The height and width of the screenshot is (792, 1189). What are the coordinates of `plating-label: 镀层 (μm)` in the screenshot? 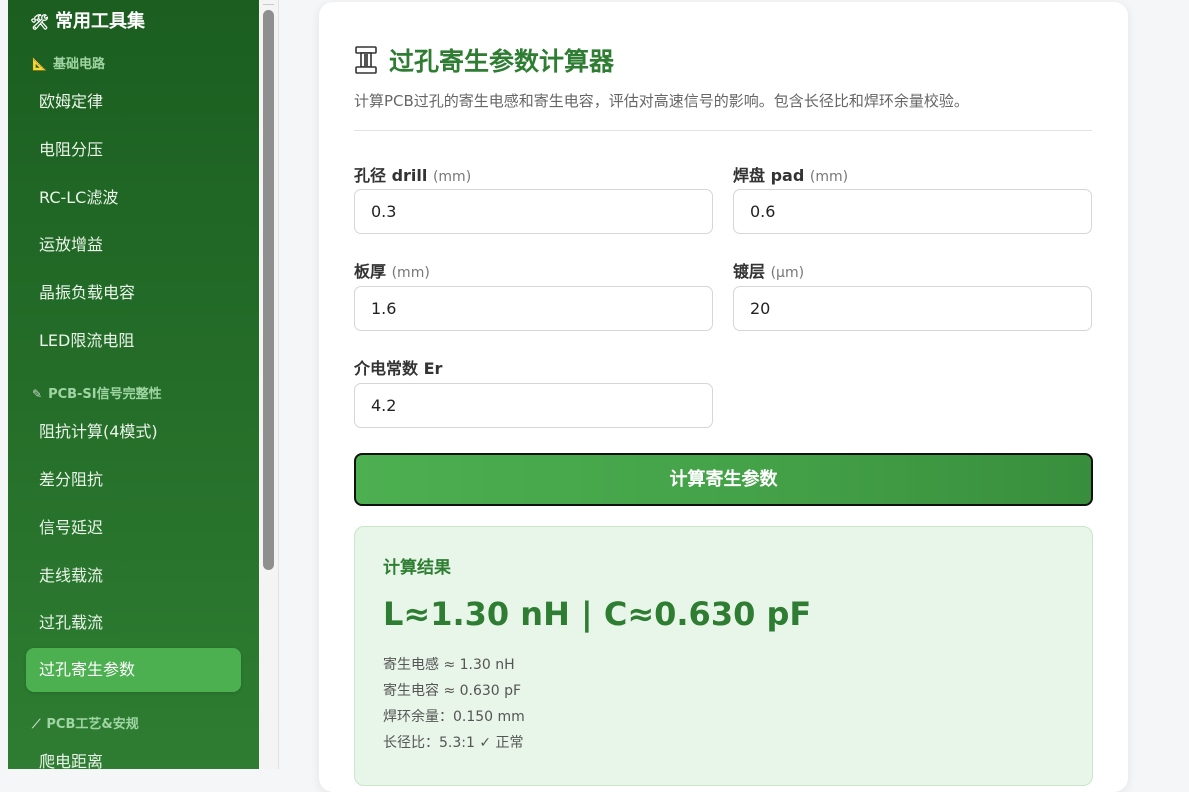 It's located at (768, 270).